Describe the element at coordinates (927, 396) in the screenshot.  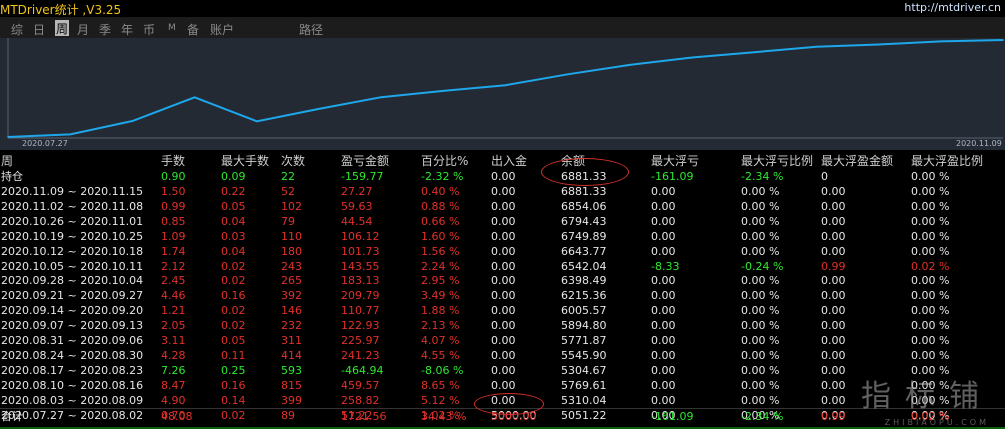
I see `watermark-text: 指标铺` at that location.